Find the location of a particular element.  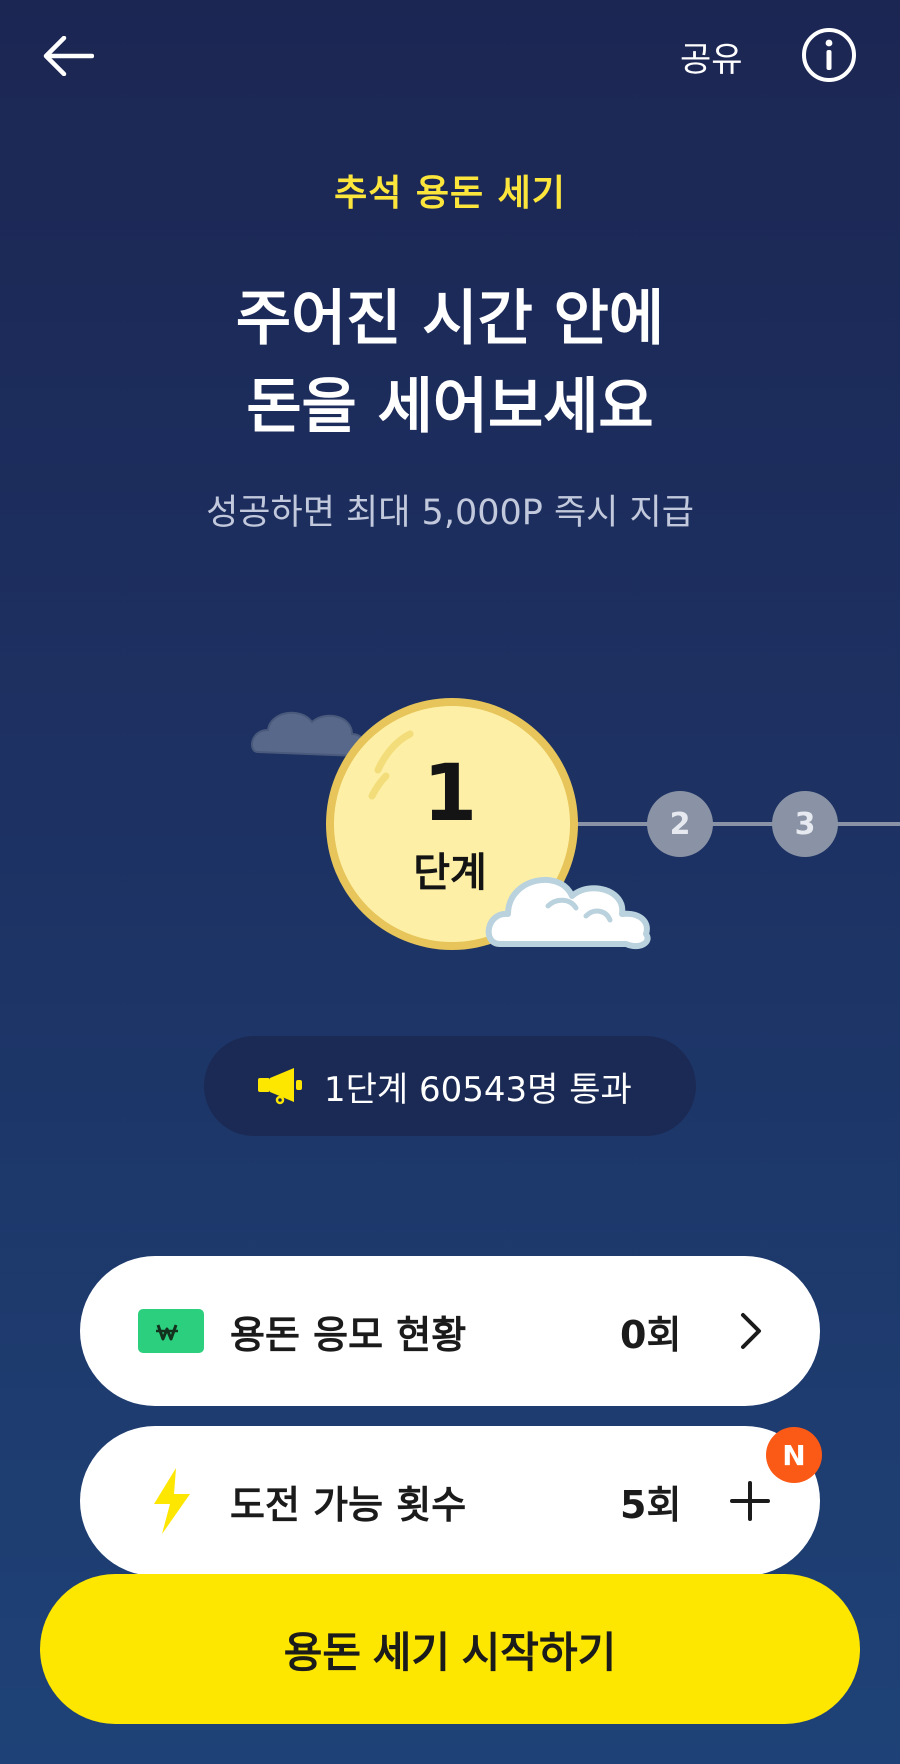

headline-line-1: 주어진 시간 안에 is located at coordinates (450, 319).